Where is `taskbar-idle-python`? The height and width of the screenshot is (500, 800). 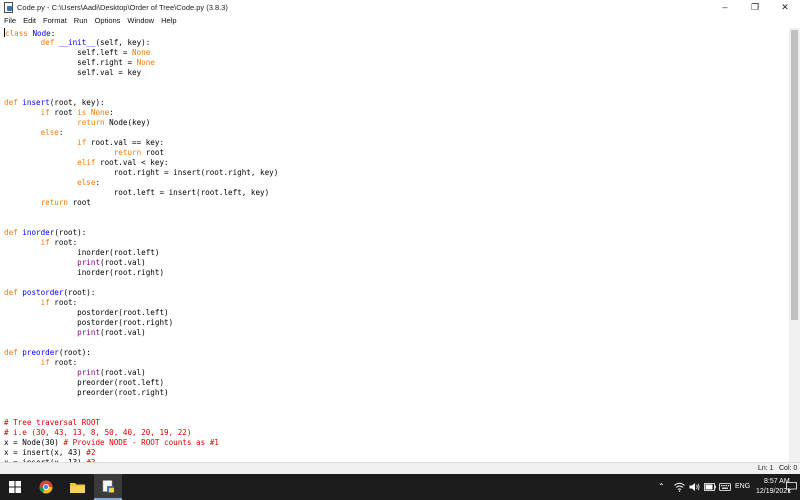
taskbar-idle-python is located at coordinates (108, 487).